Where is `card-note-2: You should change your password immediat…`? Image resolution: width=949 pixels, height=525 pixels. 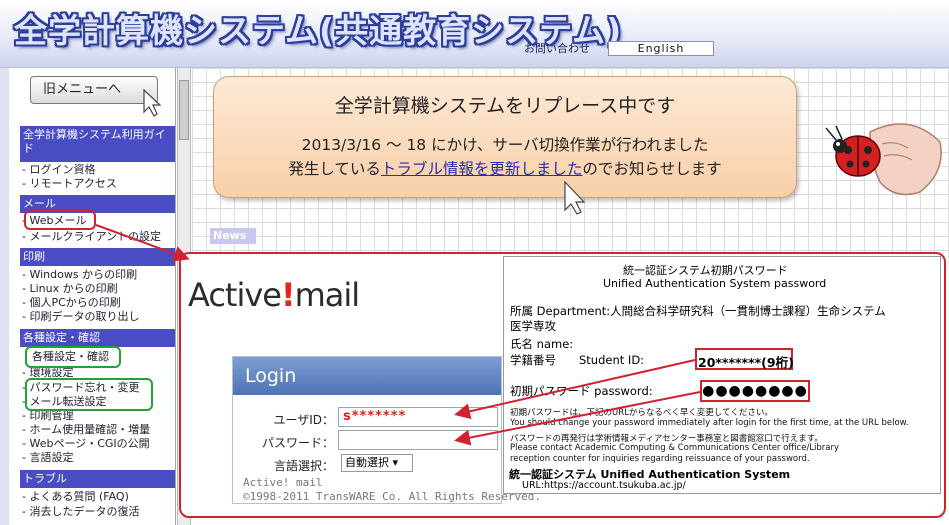
card-note-2: You should change your password immediat… is located at coordinates (709, 423).